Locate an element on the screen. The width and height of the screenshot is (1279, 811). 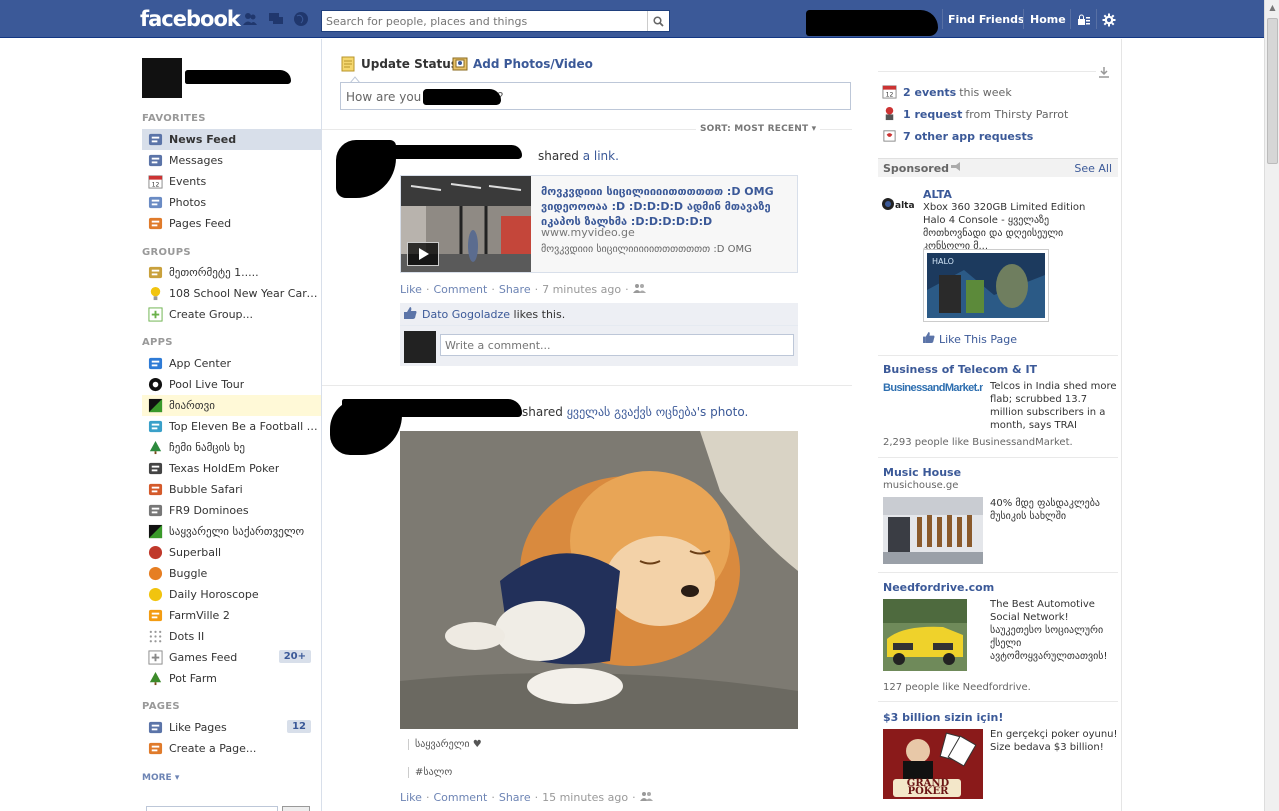
story-object-link: photo. is located at coordinates (729, 412).